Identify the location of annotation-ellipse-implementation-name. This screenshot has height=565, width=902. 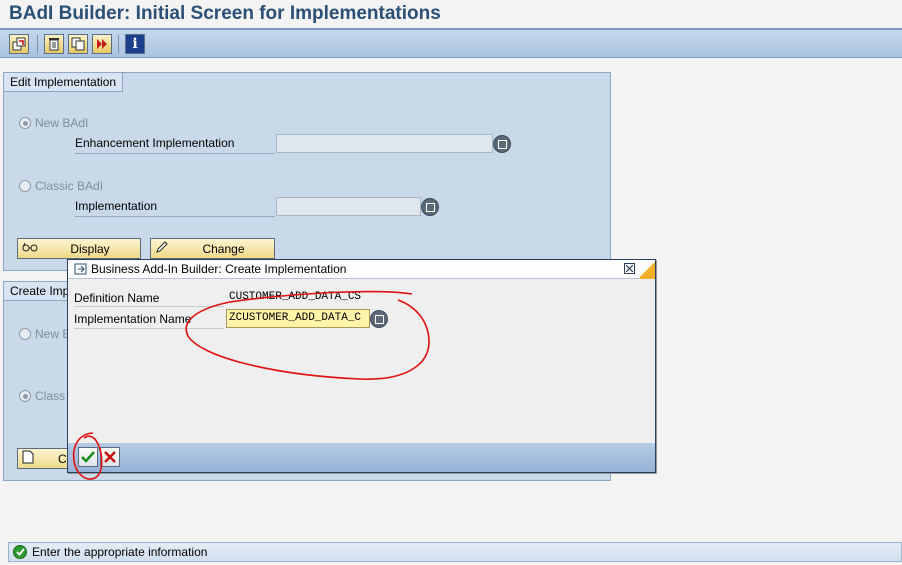
(307, 335).